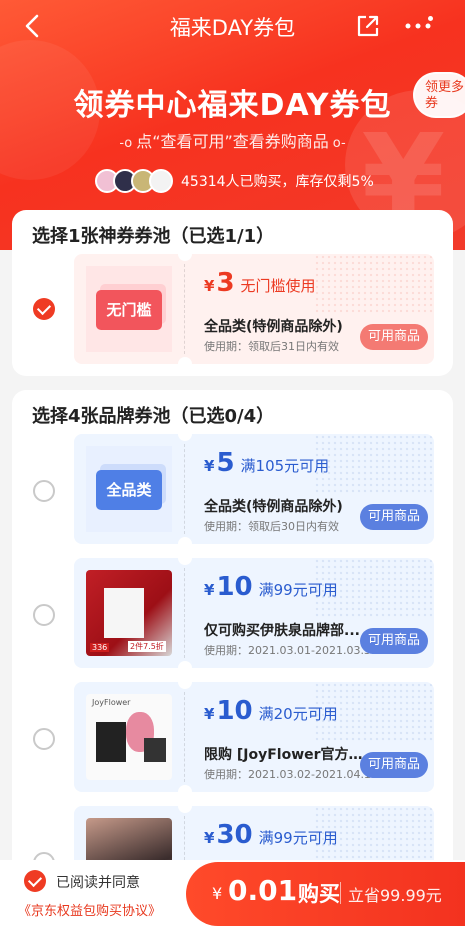 This screenshot has height=936, width=465. Describe the element at coordinates (153, 236) in the screenshot. I see `pool-title: 选择1张神券券池（已选1/1）` at that location.